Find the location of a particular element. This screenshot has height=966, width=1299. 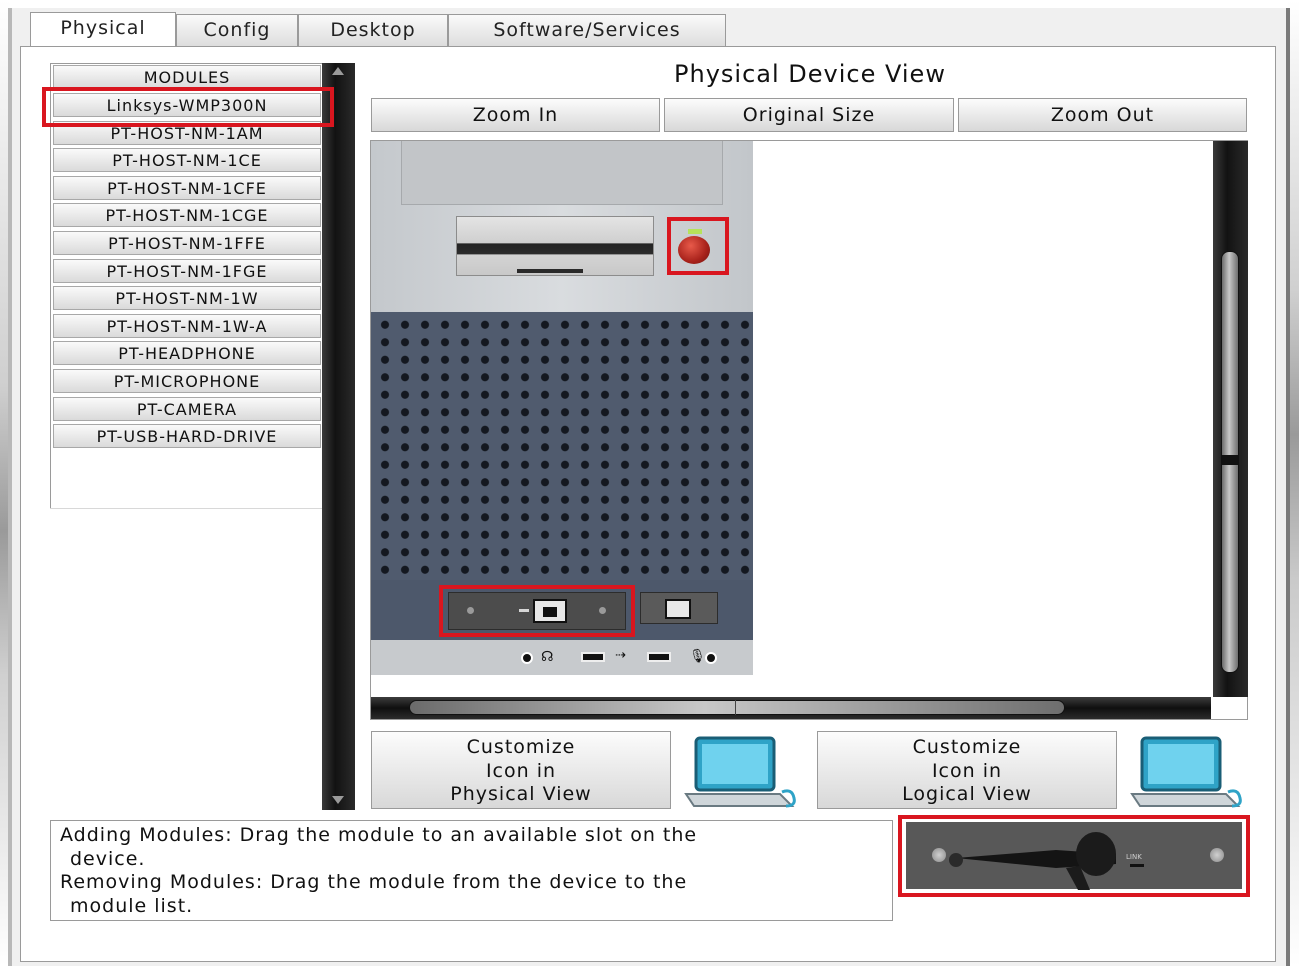

module-item: PT-HOST-NM-1CE is located at coordinates (187, 160).